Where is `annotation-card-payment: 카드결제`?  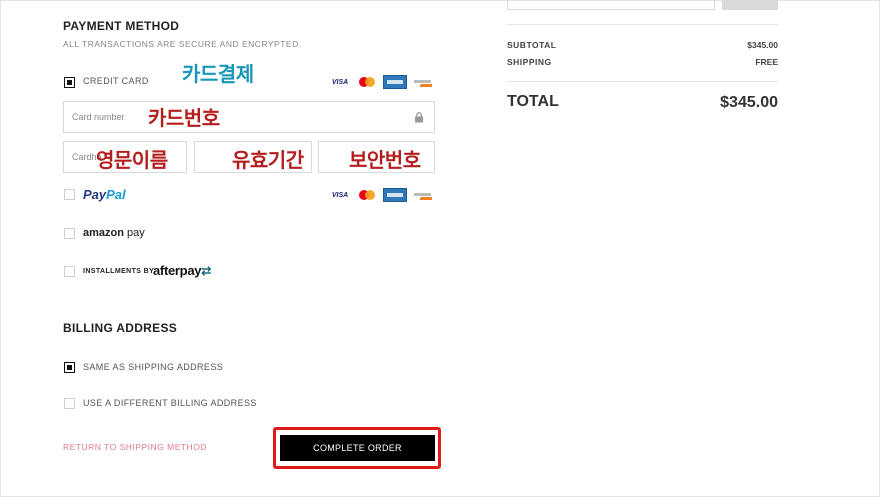 annotation-card-payment: 카드결제 is located at coordinates (218, 74).